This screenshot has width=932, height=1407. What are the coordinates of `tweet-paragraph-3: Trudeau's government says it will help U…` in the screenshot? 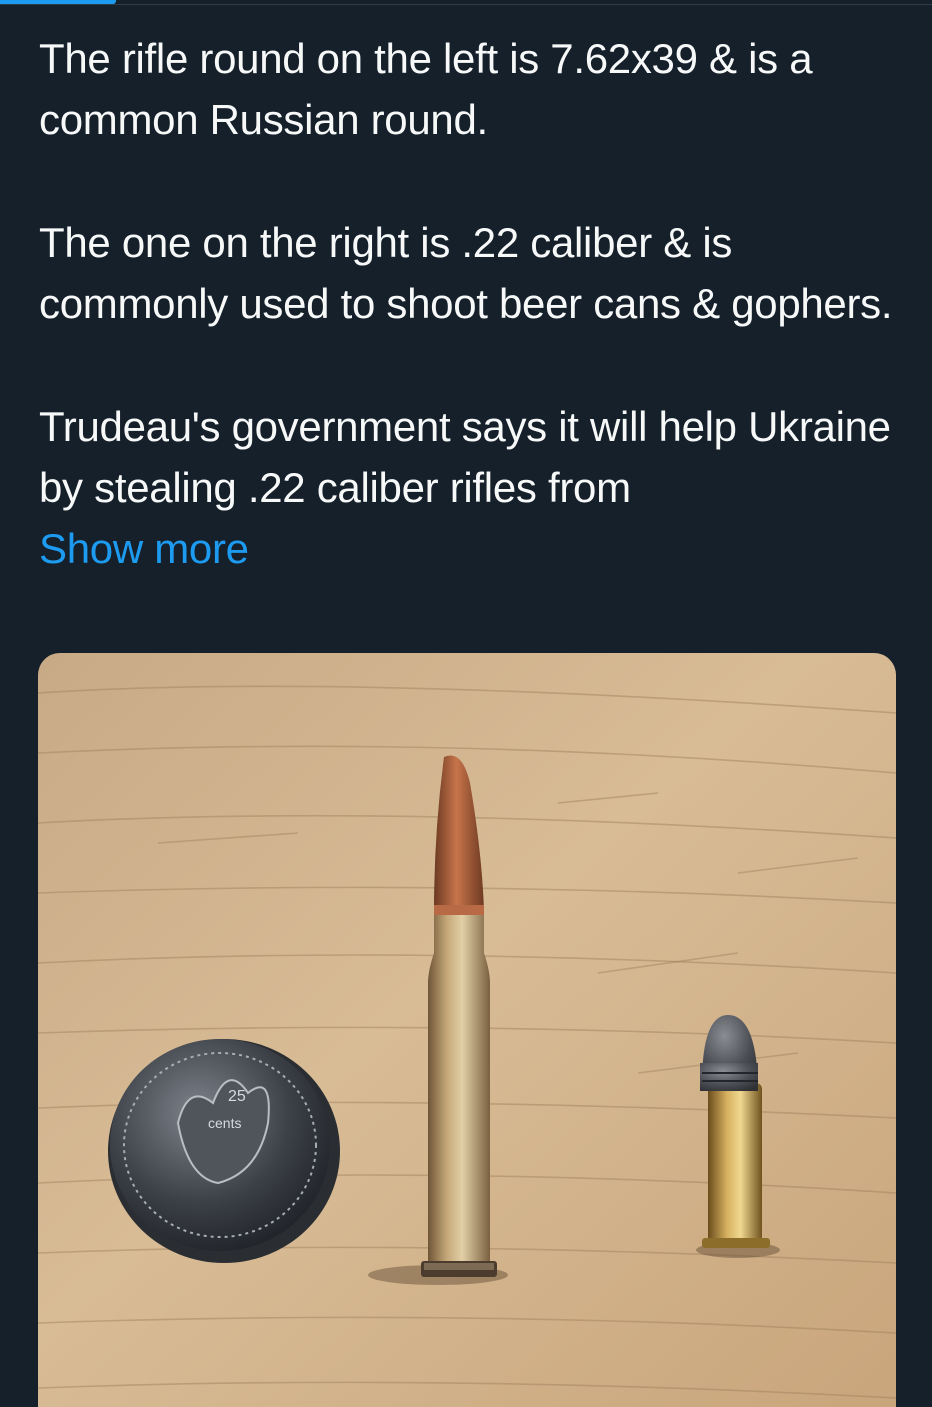 It's located at (465, 457).